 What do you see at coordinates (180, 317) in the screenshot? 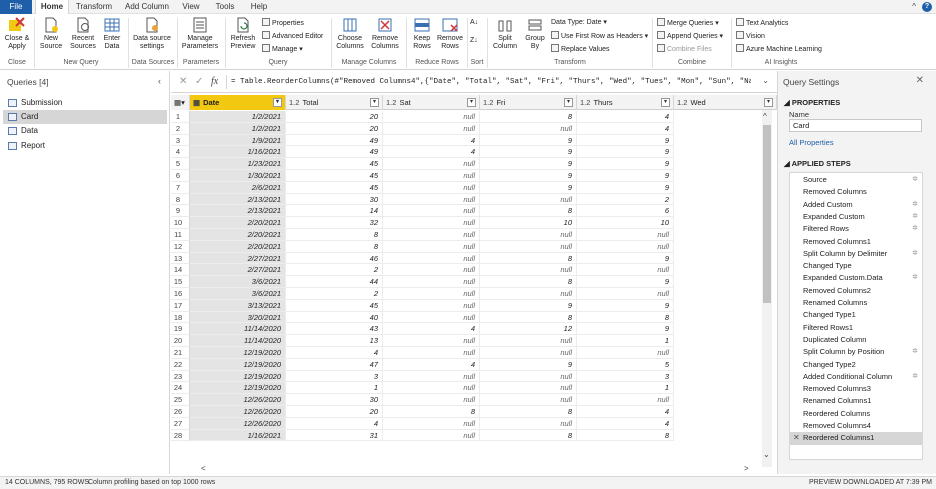
I see `row-number: 18` at bounding box center [180, 317].